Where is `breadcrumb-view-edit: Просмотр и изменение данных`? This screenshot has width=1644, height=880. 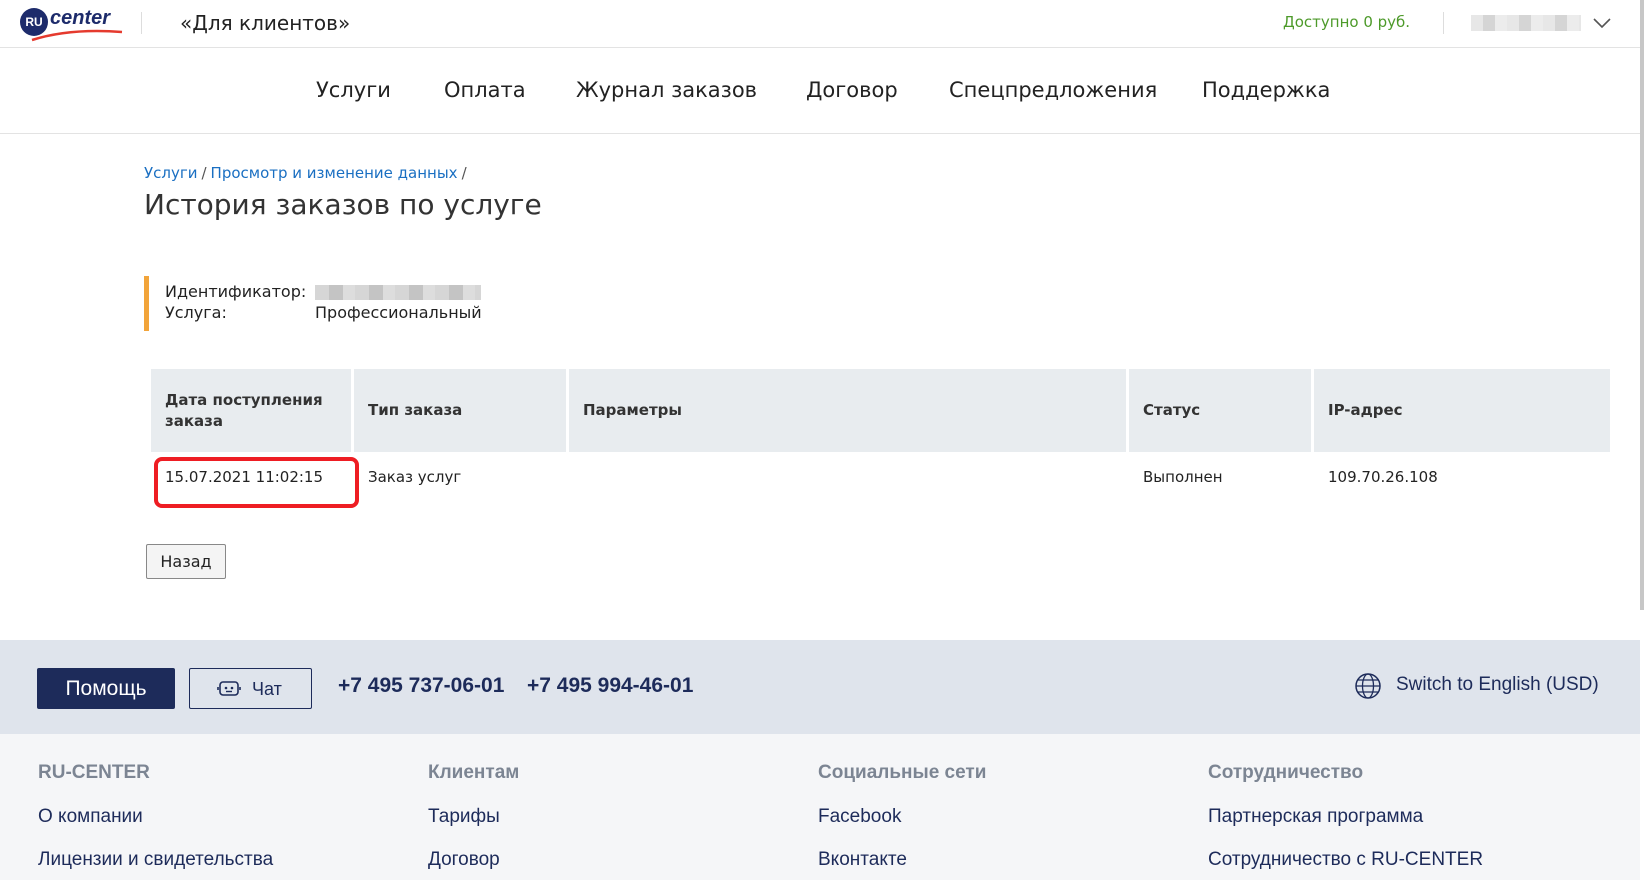
breadcrumb-view-edit: Просмотр и изменение данных is located at coordinates (334, 173).